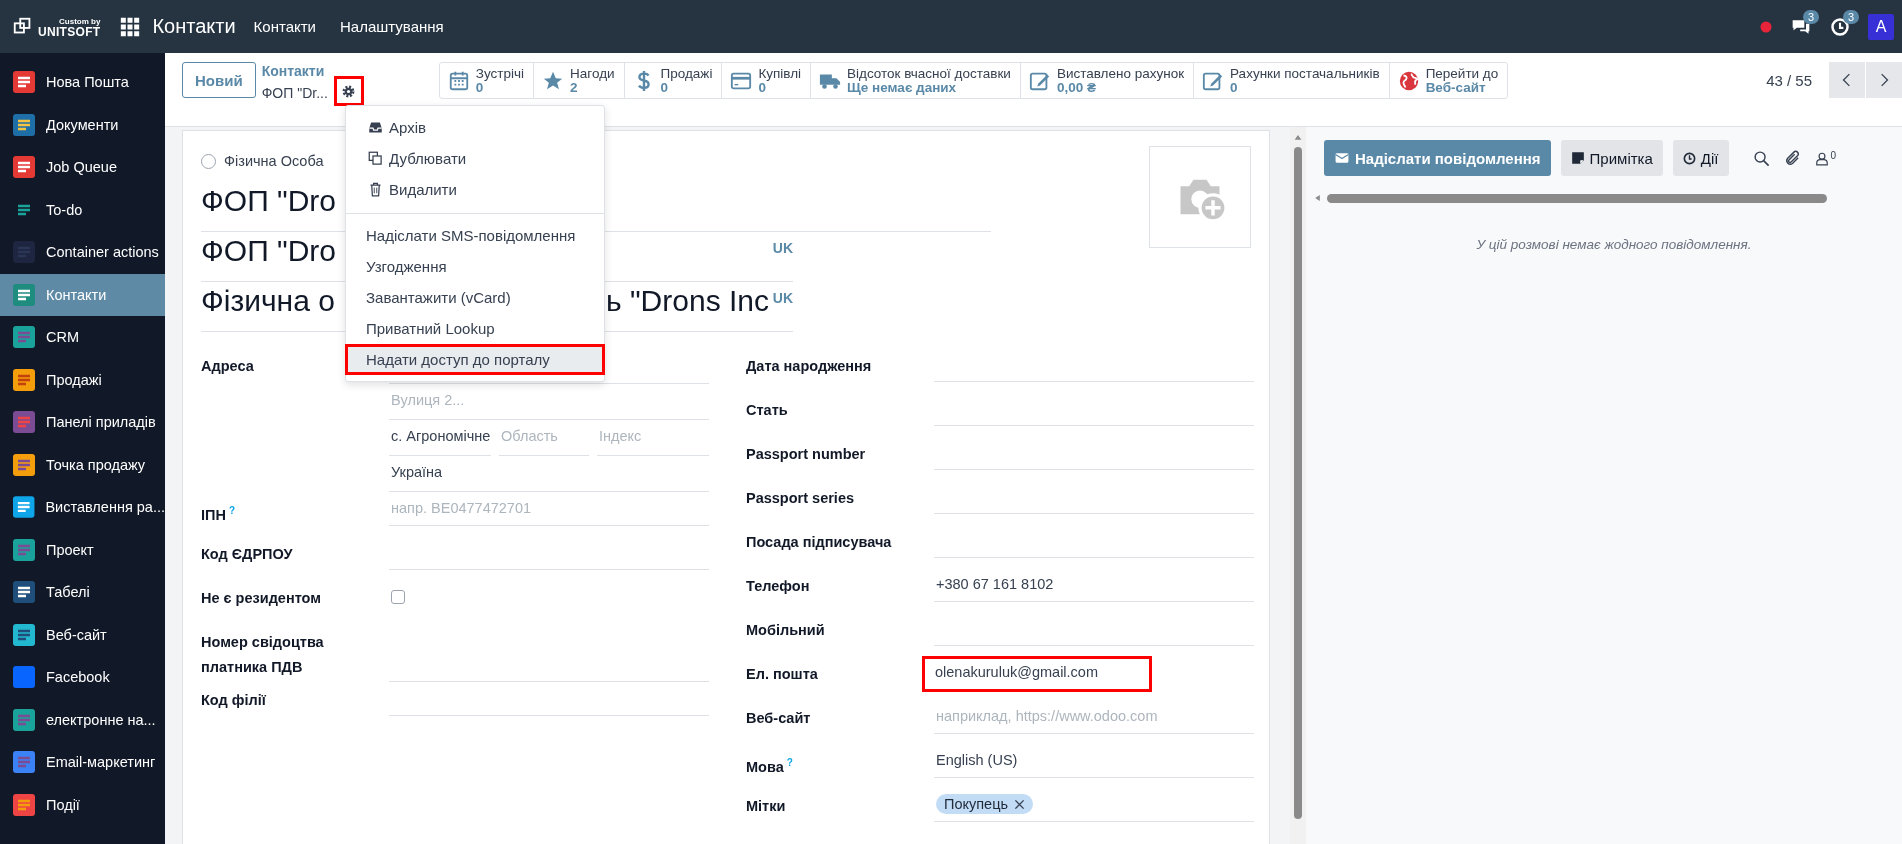 The width and height of the screenshot is (1902, 844). I want to click on field-label: Мова $^{?}$, so click(770, 766).